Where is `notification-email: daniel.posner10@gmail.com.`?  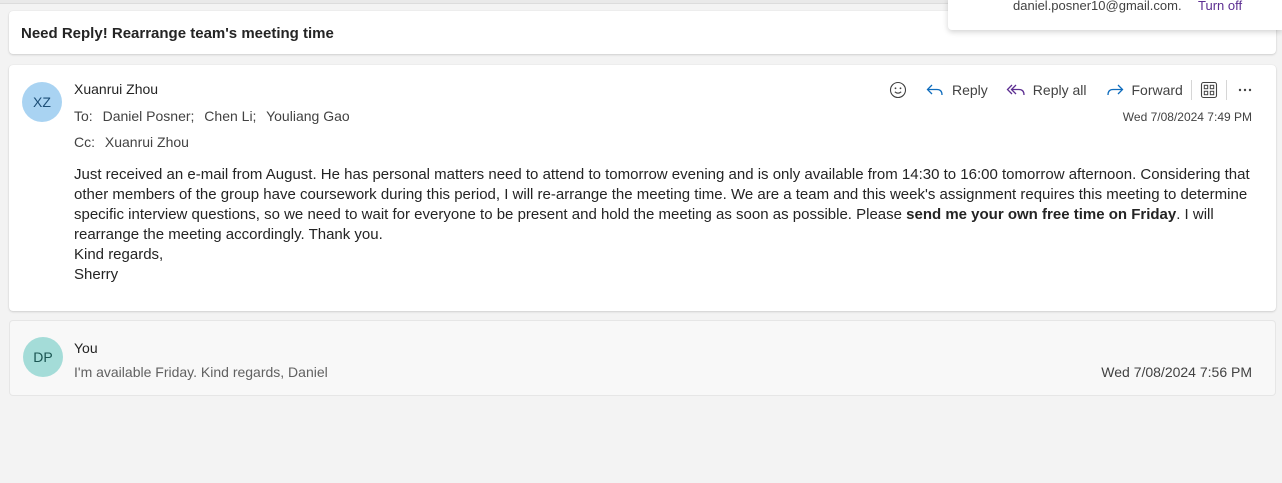
notification-email: daniel.posner10@gmail.com. is located at coordinates (1097, 6).